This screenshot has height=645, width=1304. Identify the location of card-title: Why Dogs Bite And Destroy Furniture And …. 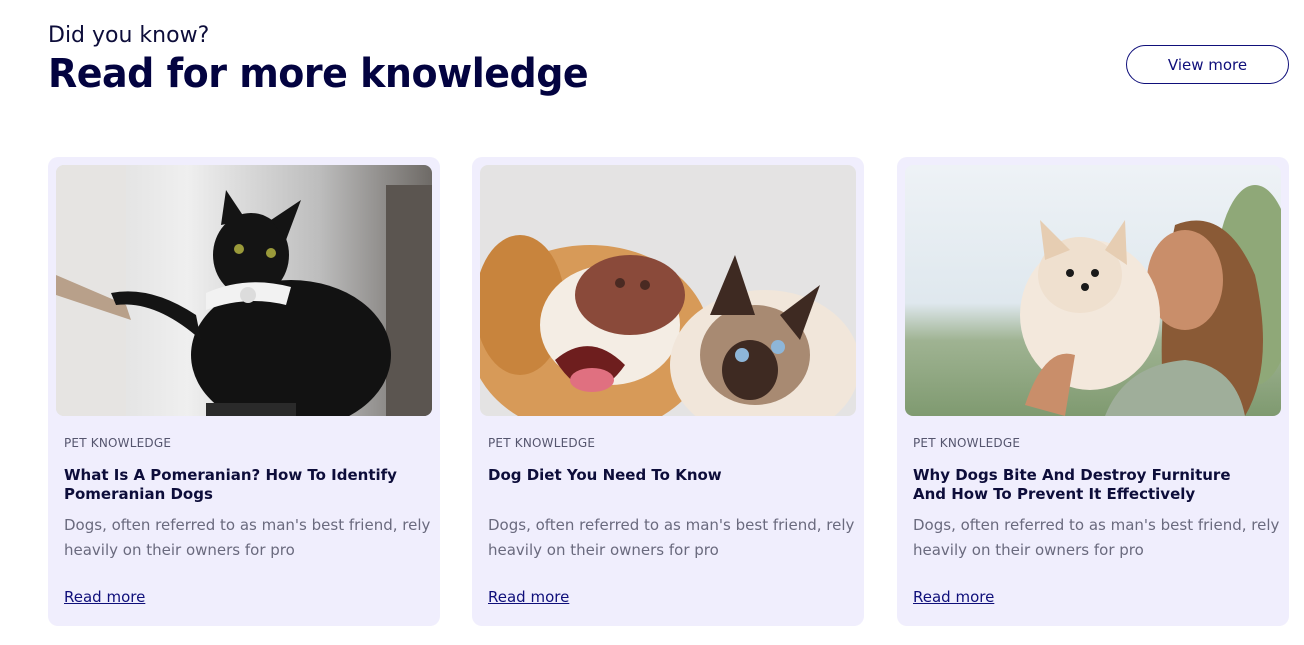
(1083, 485).